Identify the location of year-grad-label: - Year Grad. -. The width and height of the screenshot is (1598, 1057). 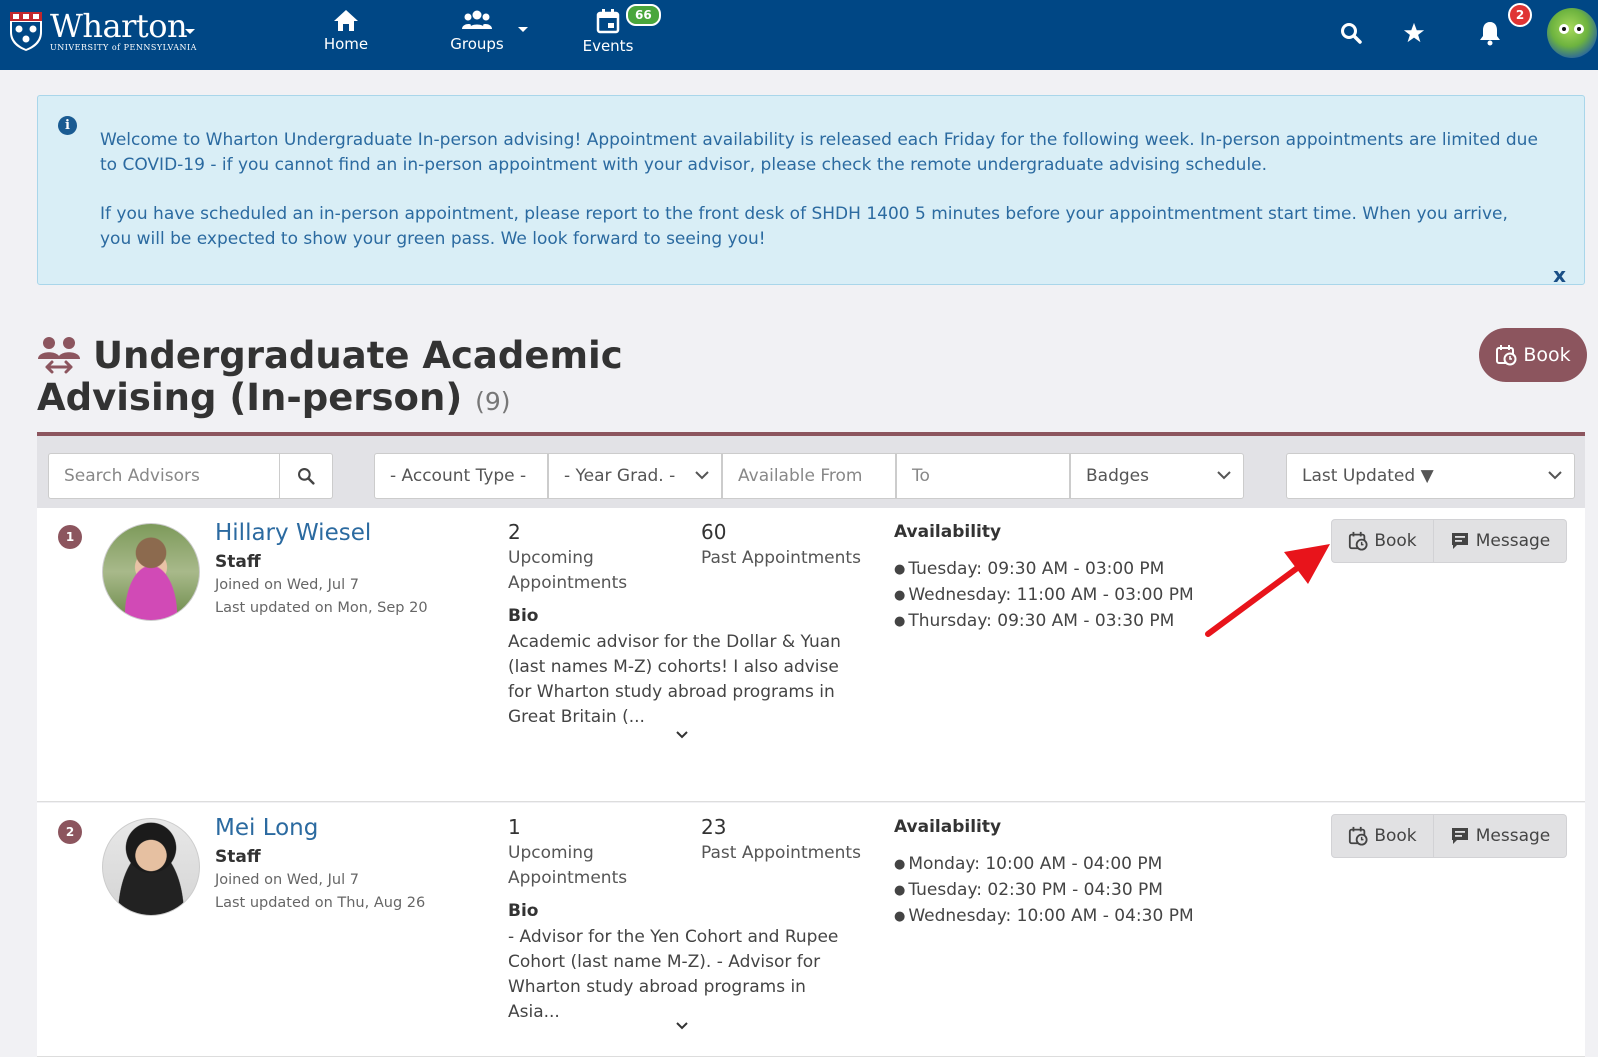
(620, 476).